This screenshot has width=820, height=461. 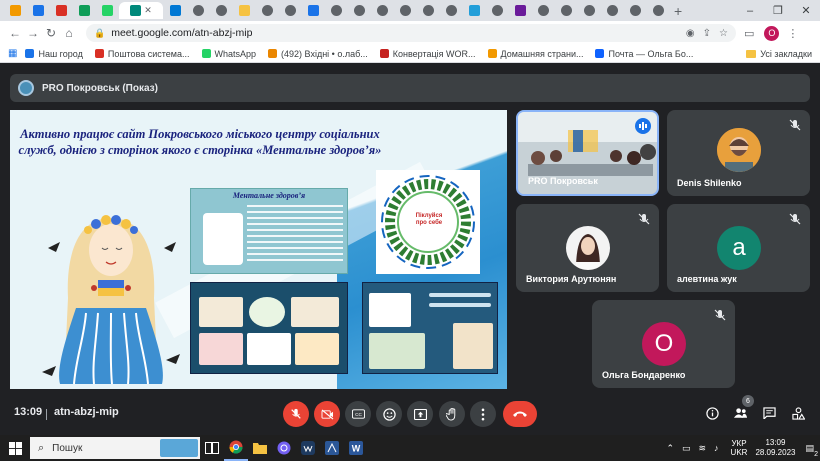 I want to click on forward-icon: →, so click(x=33, y=33).